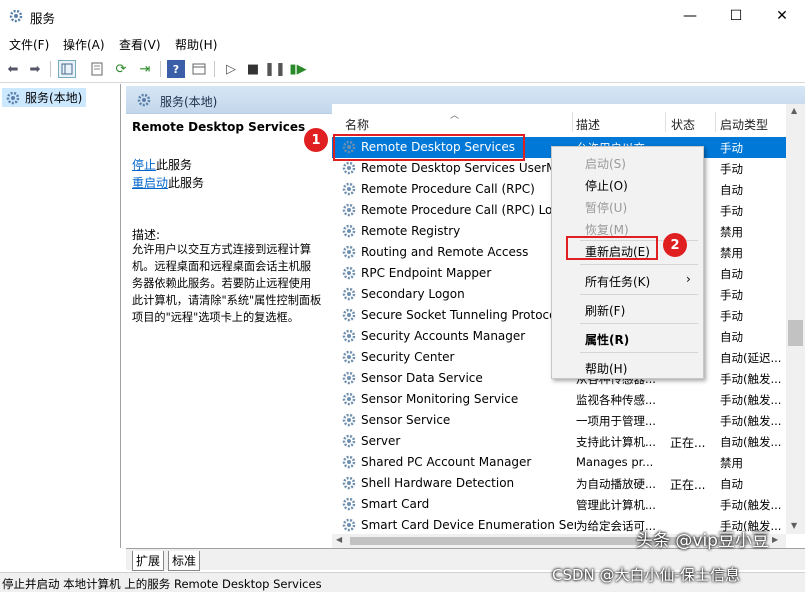  Describe the element at coordinates (148, 561) in the screenshot. I see `tab-extended: 扩展` at that location.